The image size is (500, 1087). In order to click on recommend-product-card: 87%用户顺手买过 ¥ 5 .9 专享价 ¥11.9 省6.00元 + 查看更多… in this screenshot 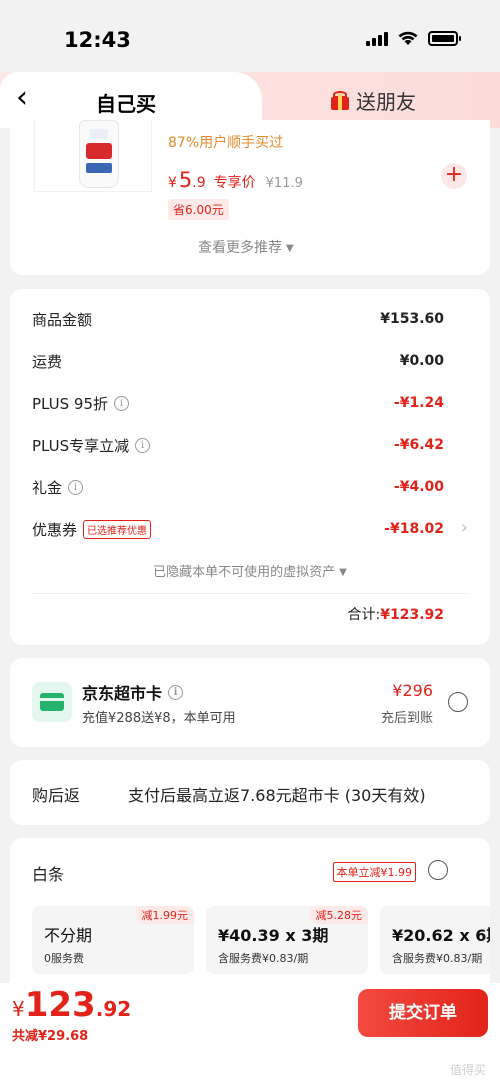, I will do `click(250, 197)`.